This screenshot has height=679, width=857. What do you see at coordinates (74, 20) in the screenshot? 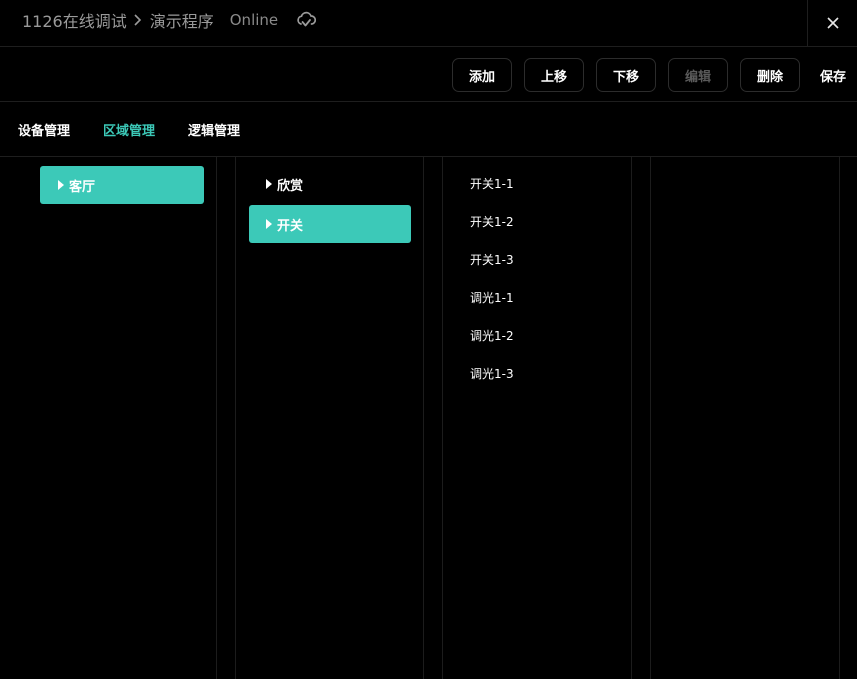
I see `breadcrumb-project: 1126在线调试` at bounding box center [74, 20].